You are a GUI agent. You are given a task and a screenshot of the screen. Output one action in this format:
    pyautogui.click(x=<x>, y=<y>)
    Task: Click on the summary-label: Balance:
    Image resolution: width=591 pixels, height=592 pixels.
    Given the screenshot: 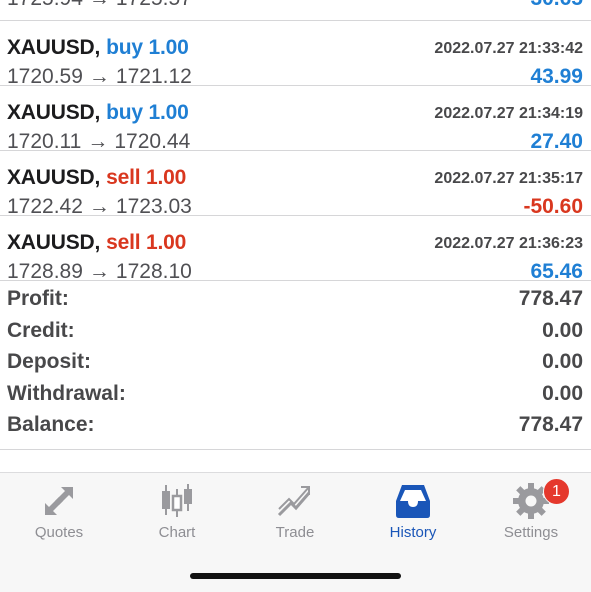 What is the action you would take?
    pyautogui.click(x=51, y=424)
    